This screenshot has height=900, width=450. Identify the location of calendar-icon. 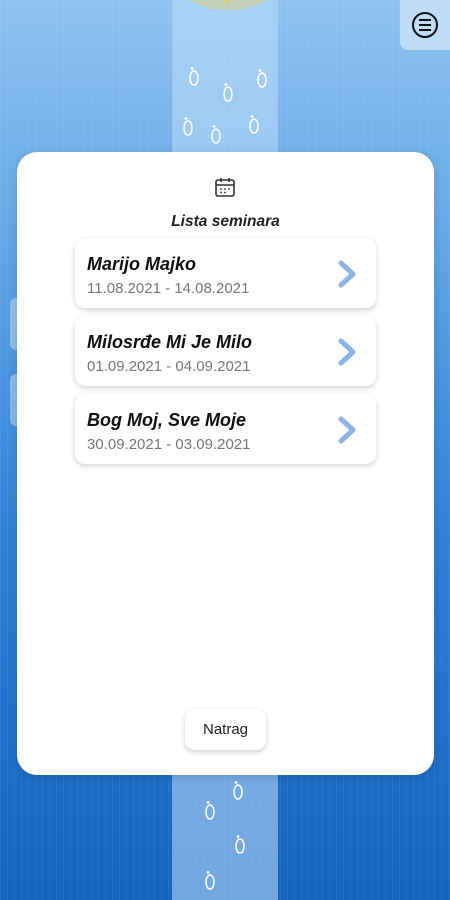
(225, 187).